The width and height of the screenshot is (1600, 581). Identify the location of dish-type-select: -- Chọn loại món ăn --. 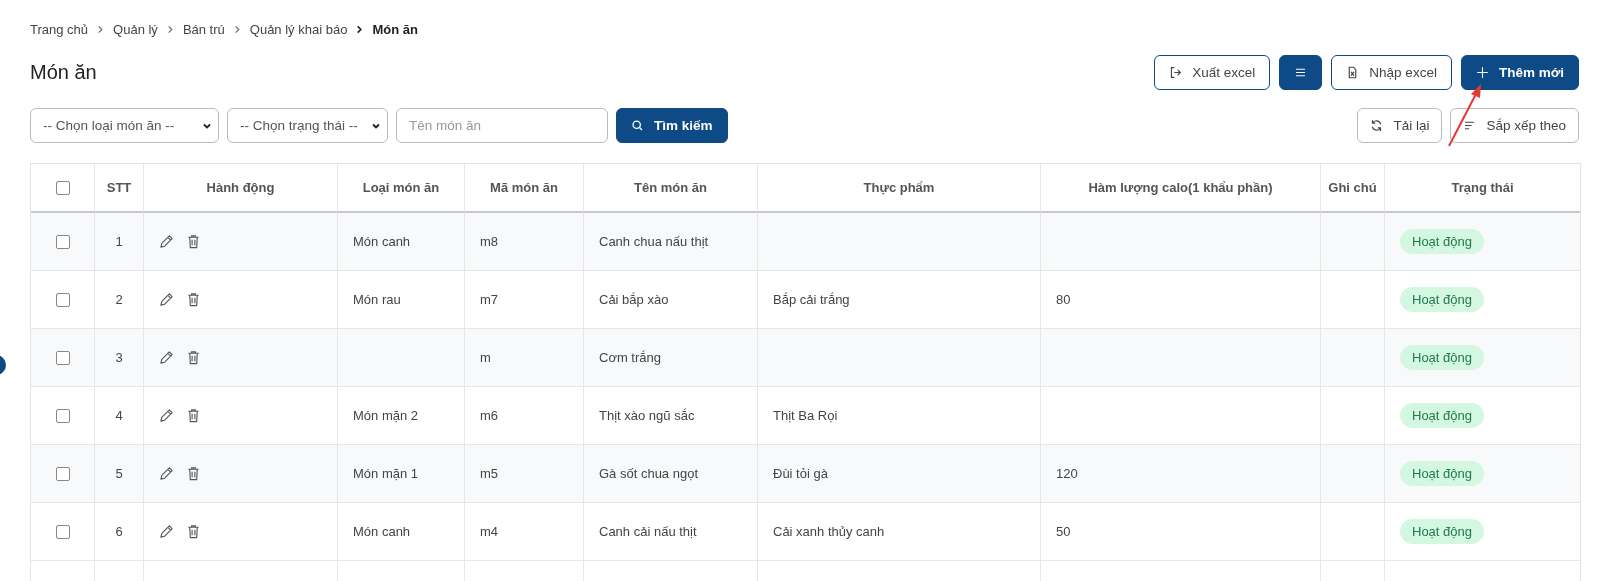
(124, 125).